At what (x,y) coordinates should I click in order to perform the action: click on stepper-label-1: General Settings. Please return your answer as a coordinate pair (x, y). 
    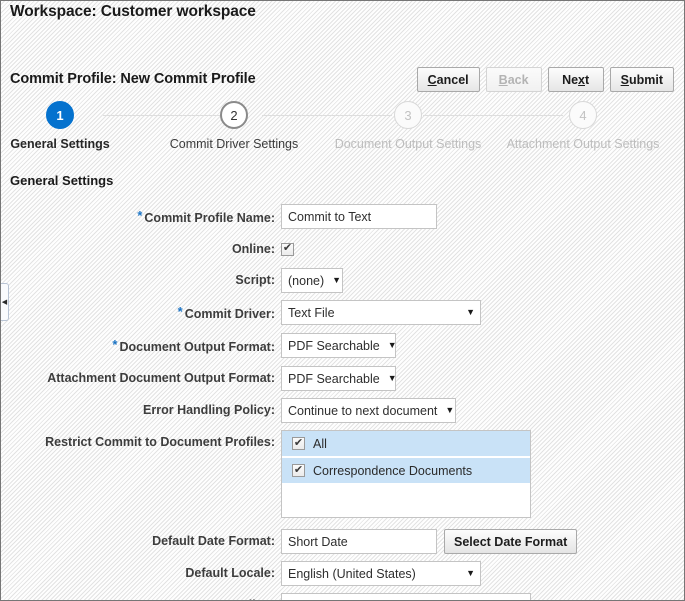
    Looking at the image, I should click on (60, 144).